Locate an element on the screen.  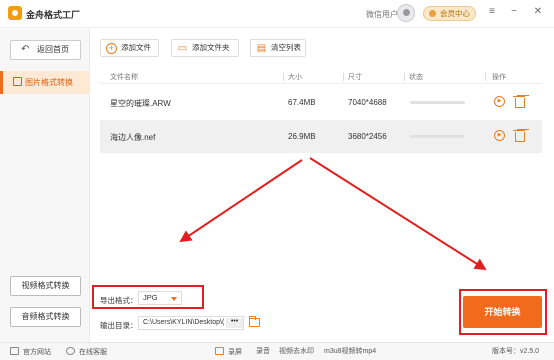
file-name: 星空的璀璨.ARW is located at coordinates (140, 103).